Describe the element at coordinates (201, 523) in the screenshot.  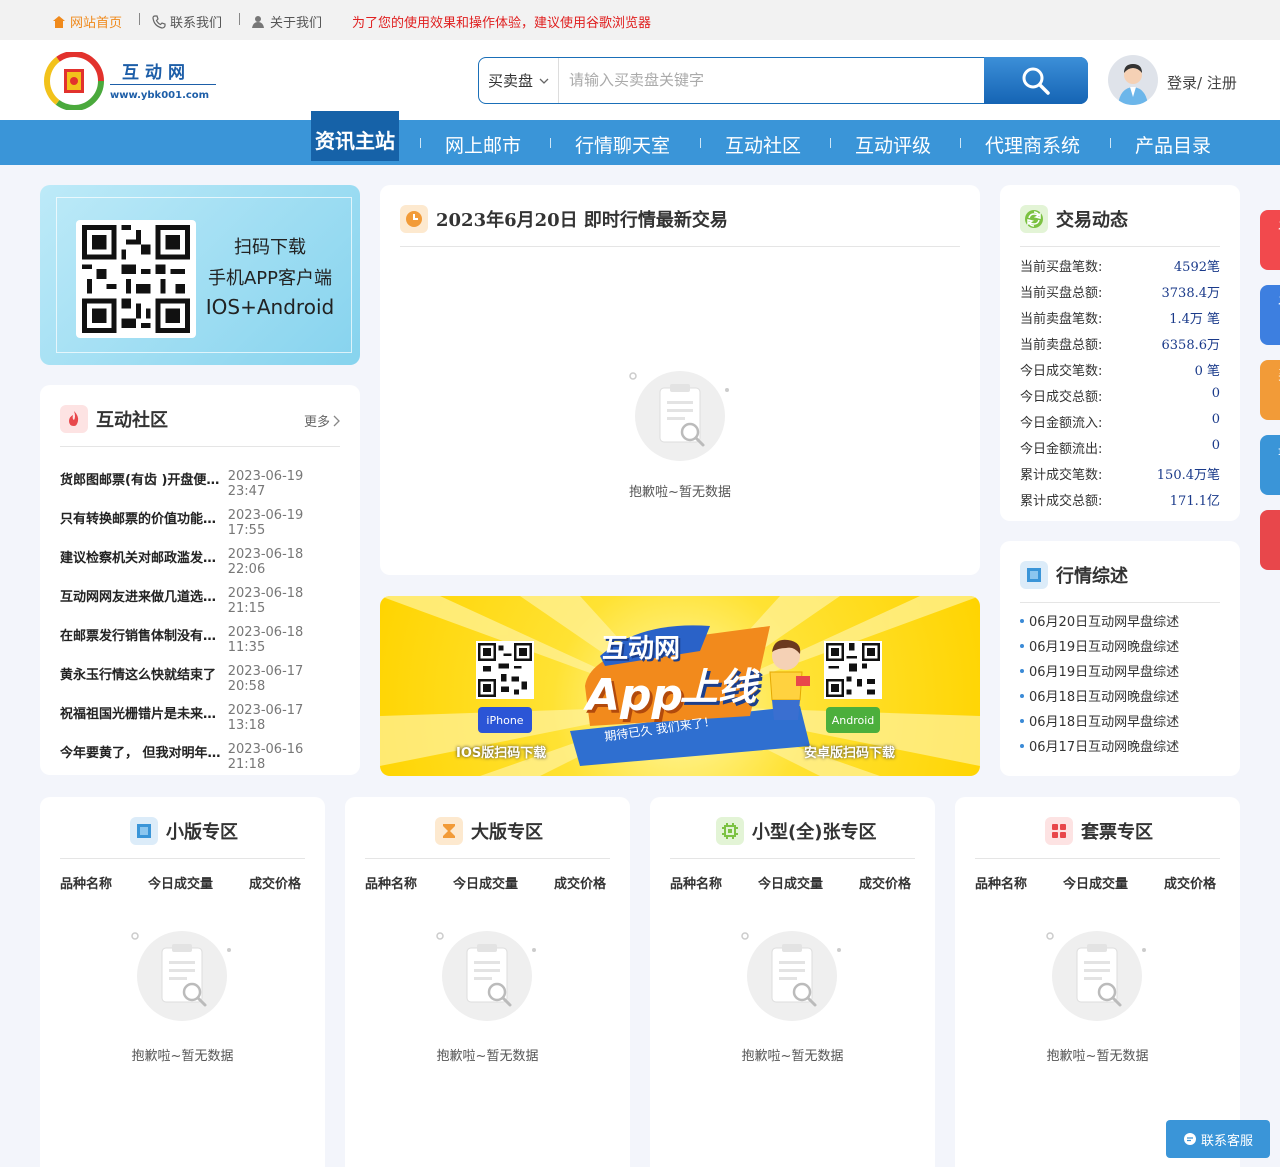
I see `list-item: 只有转换邮票的价值功能才有出路2023-06-19 17:55` at that location.